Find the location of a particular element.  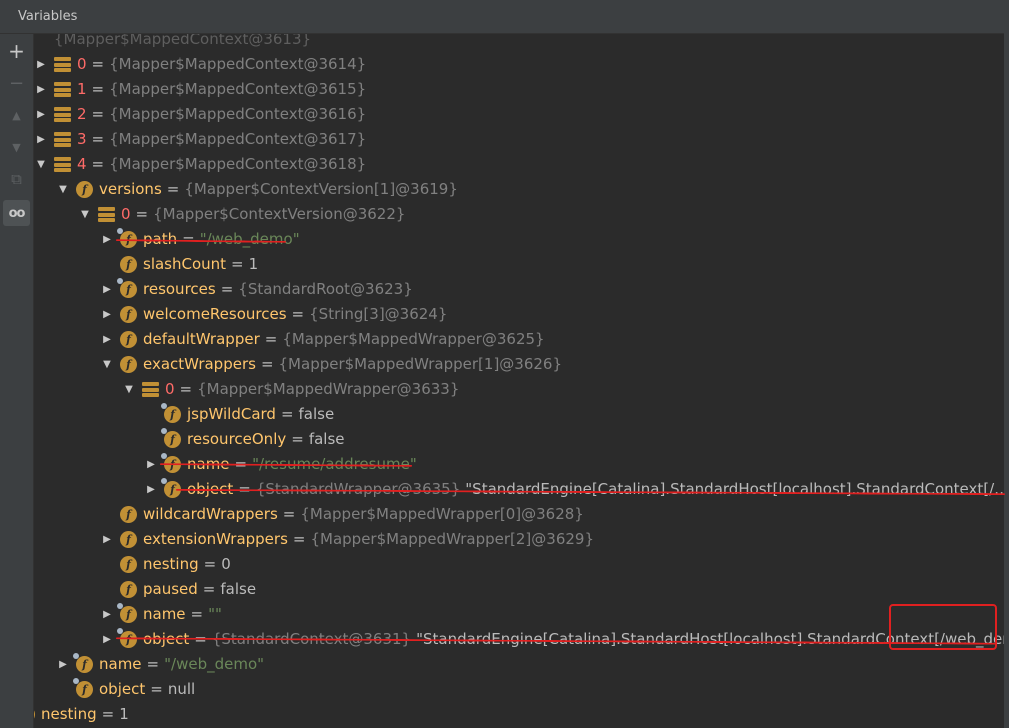

variable-name: slashCount is located at coordinates (185, 264).